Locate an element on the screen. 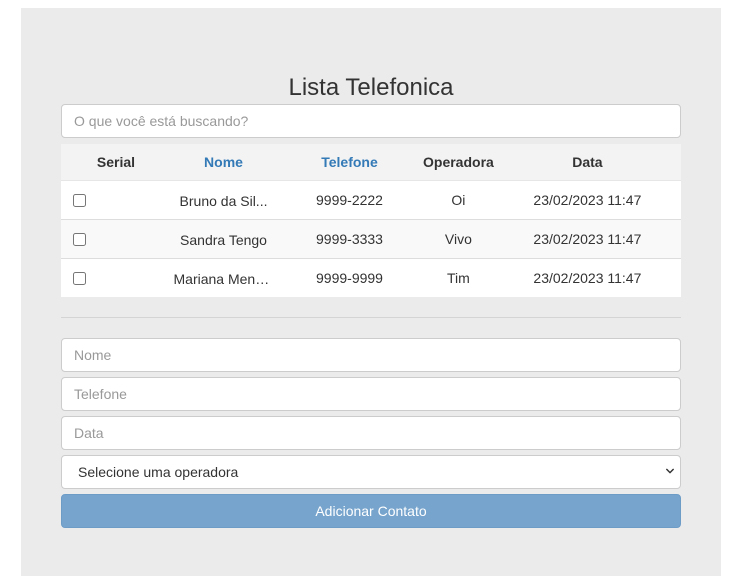  column-header-nome: Nome is located at coordinates (223, 162).